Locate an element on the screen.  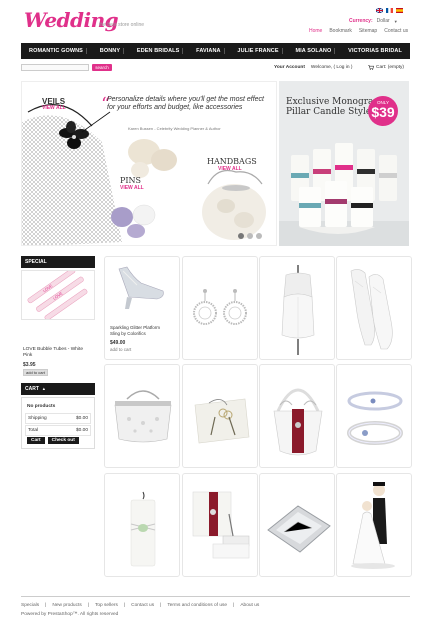
account-bar: Your Account Welcome, ( Log in ) is located at coordinates (313, 67).